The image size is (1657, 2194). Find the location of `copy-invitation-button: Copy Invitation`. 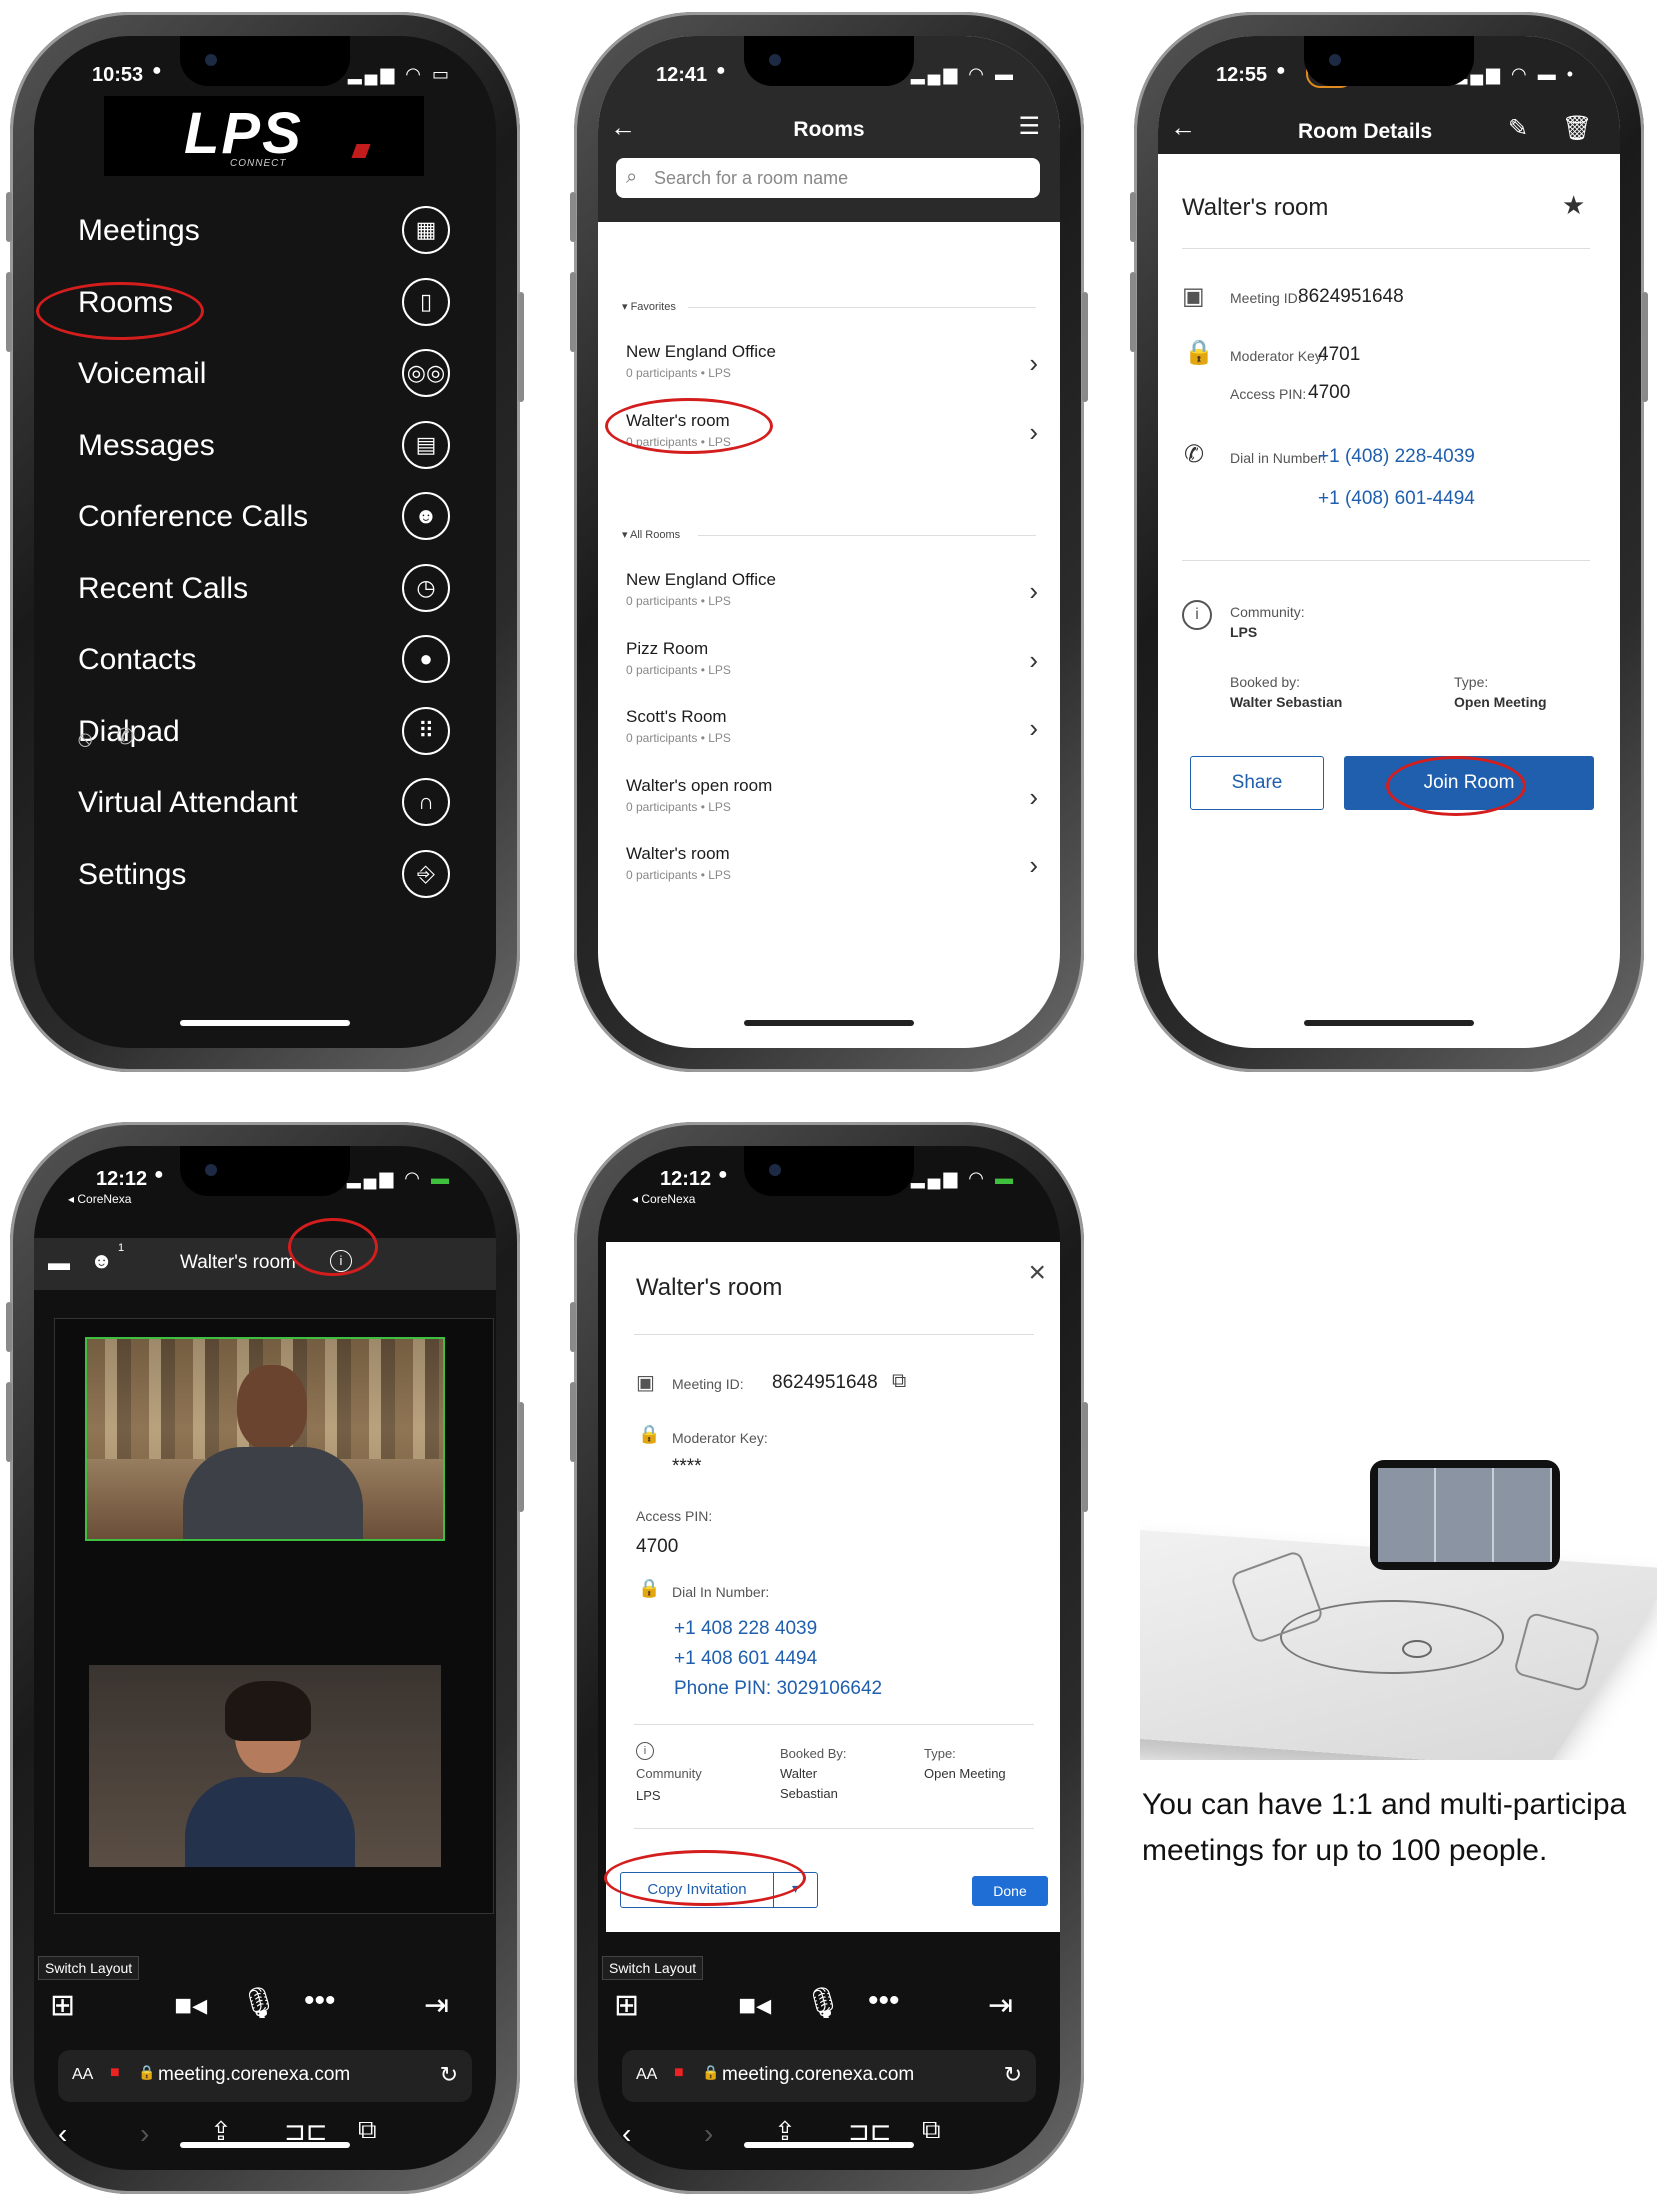

copy-invitation-button: Copy Invitation is located at coordinates (697, 1890).